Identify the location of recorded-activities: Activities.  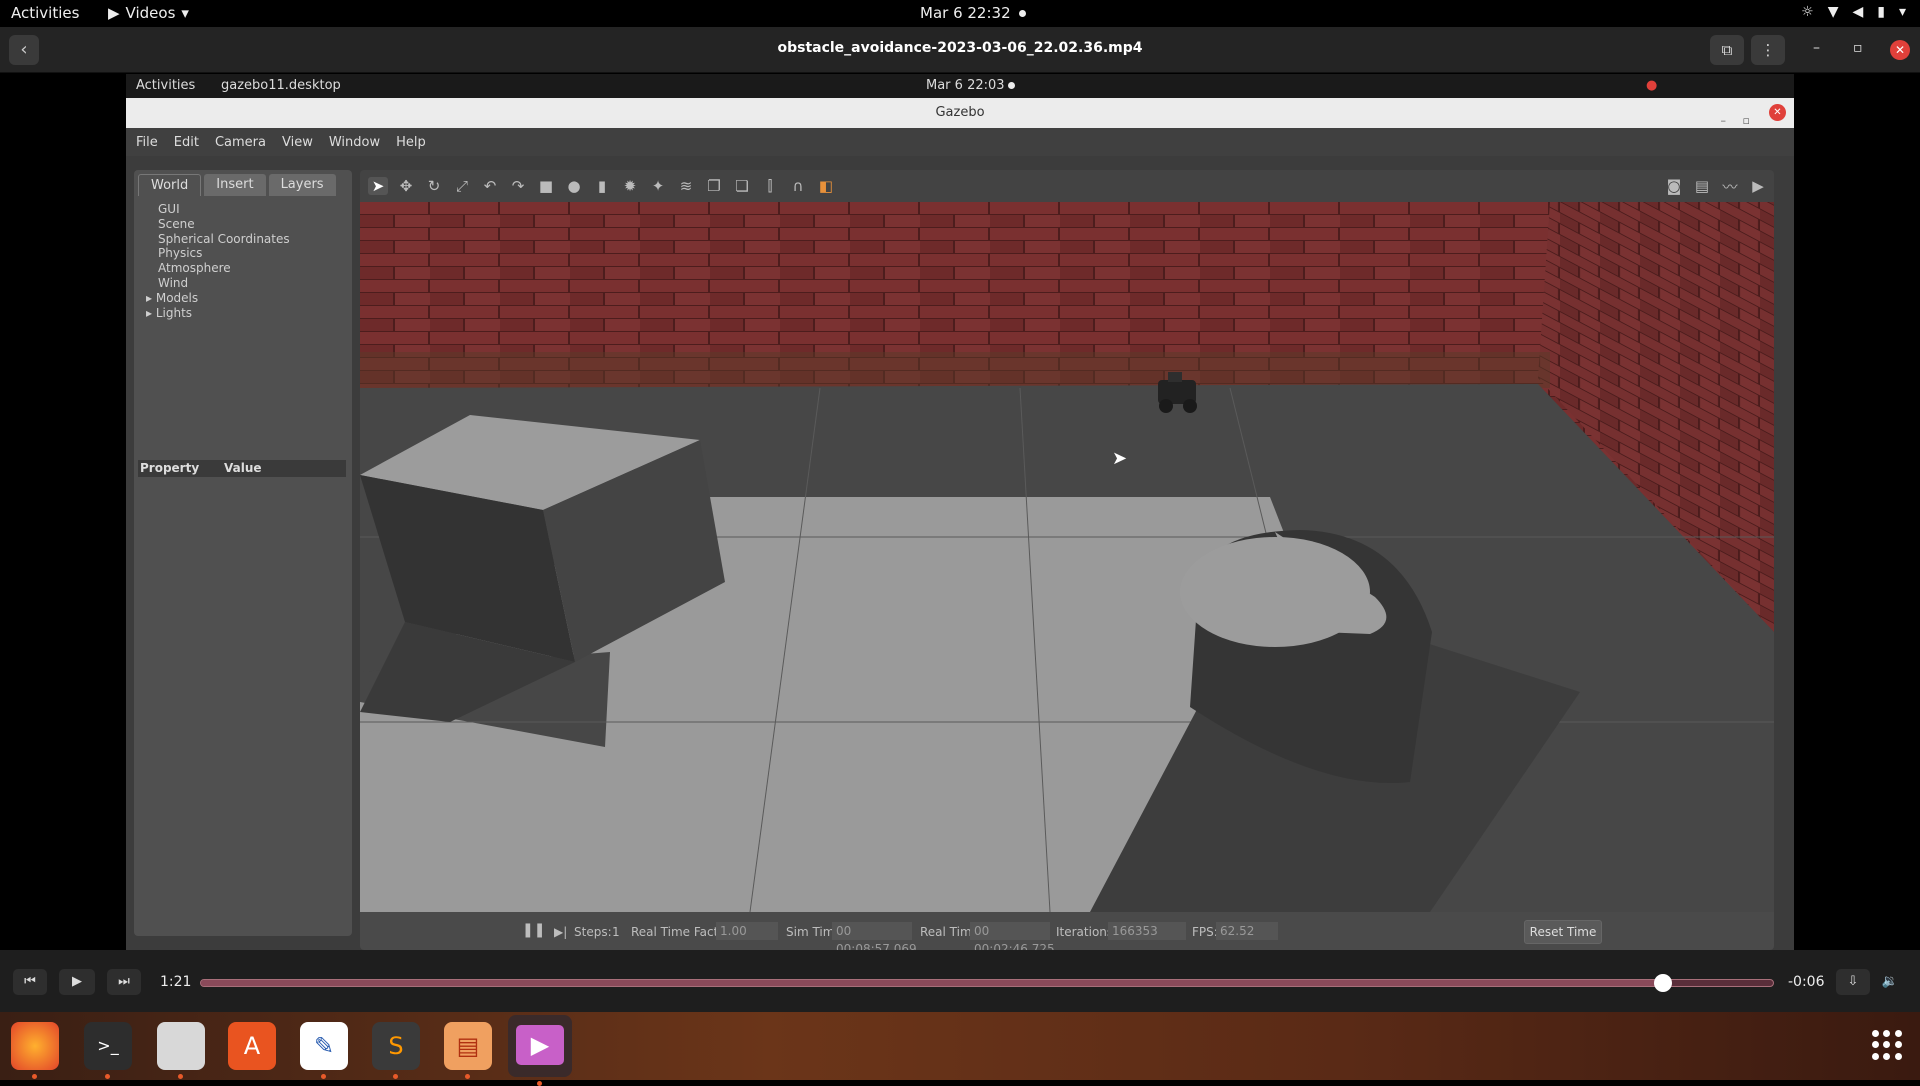
(166, 85).